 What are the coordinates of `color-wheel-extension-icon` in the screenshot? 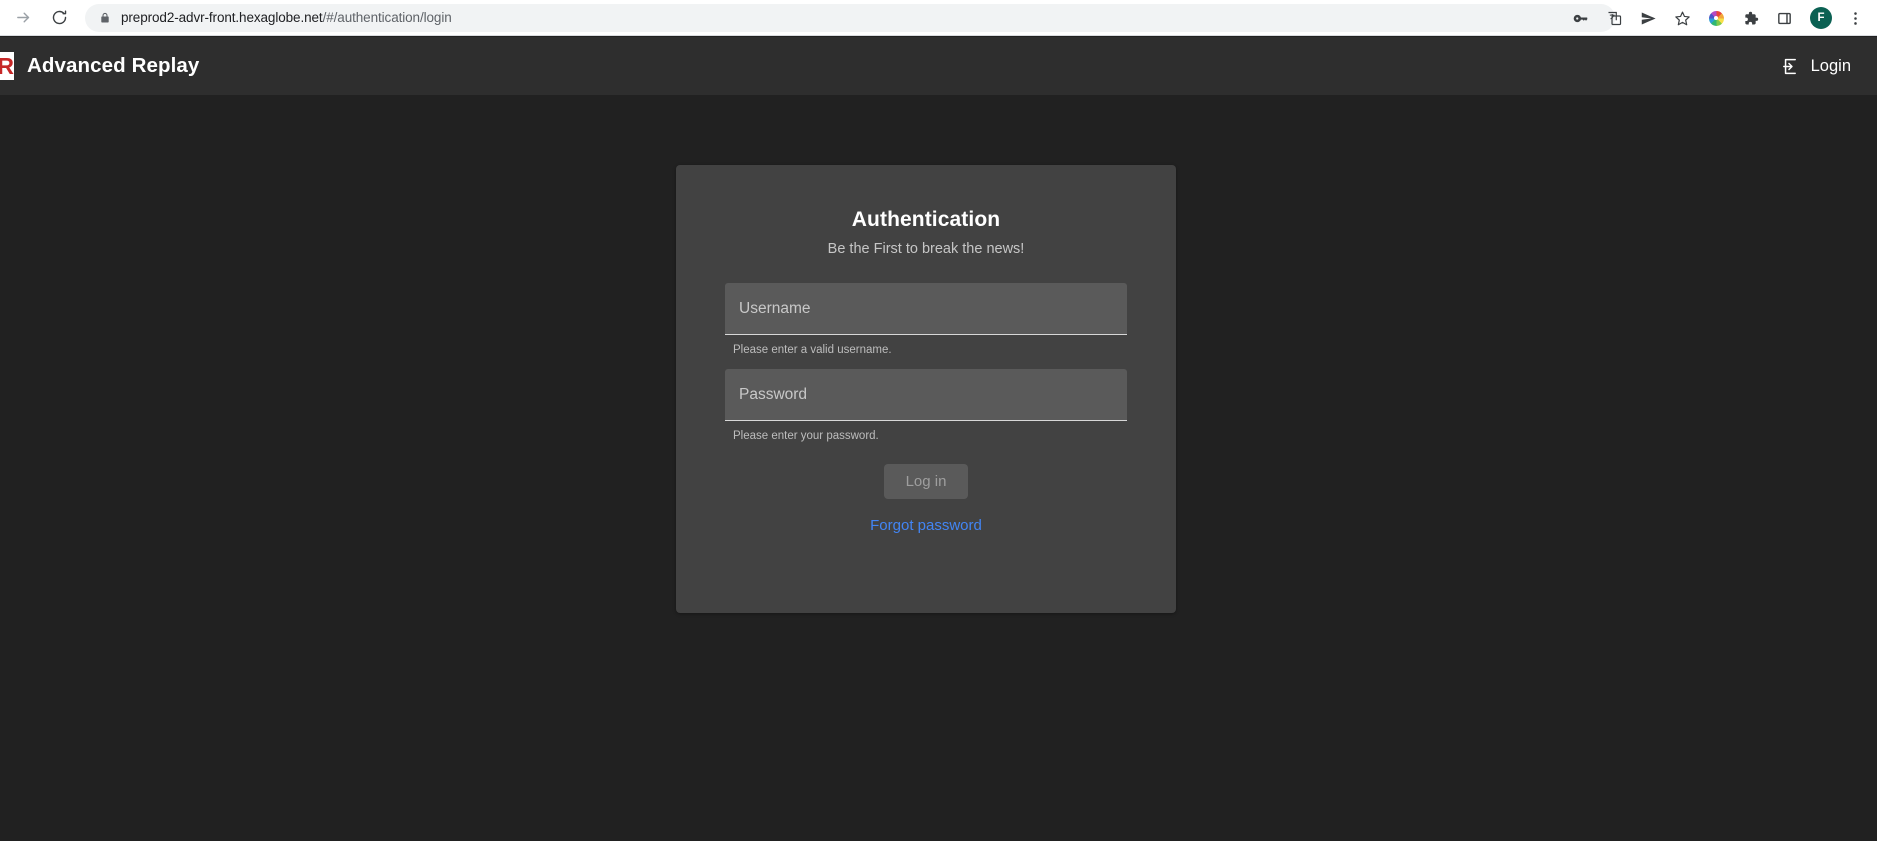 It's located at (1716, 18).